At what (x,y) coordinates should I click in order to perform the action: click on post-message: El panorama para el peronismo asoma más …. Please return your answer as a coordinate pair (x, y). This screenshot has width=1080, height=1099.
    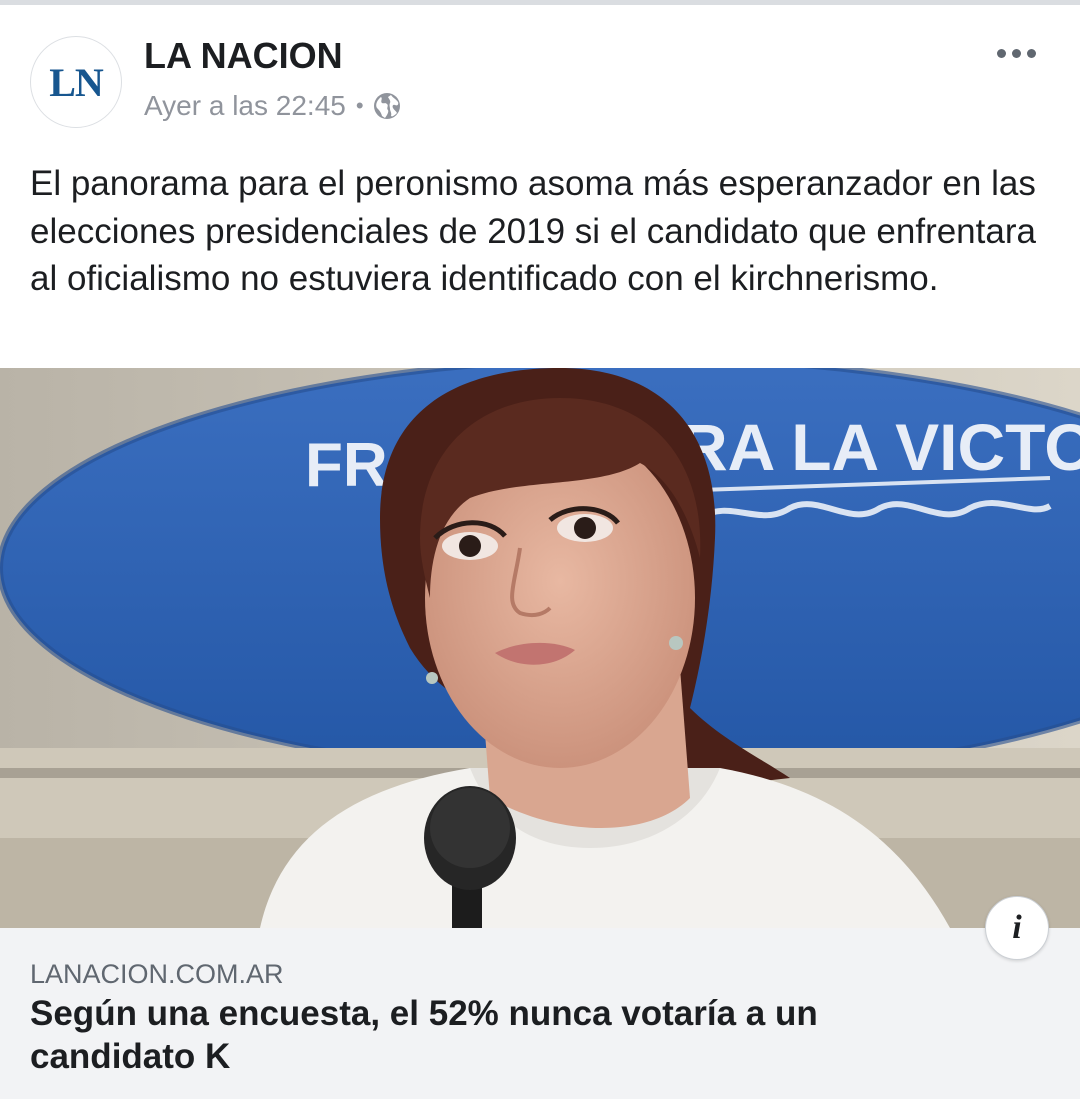
    Looking at the image, I should click on (533, 231).